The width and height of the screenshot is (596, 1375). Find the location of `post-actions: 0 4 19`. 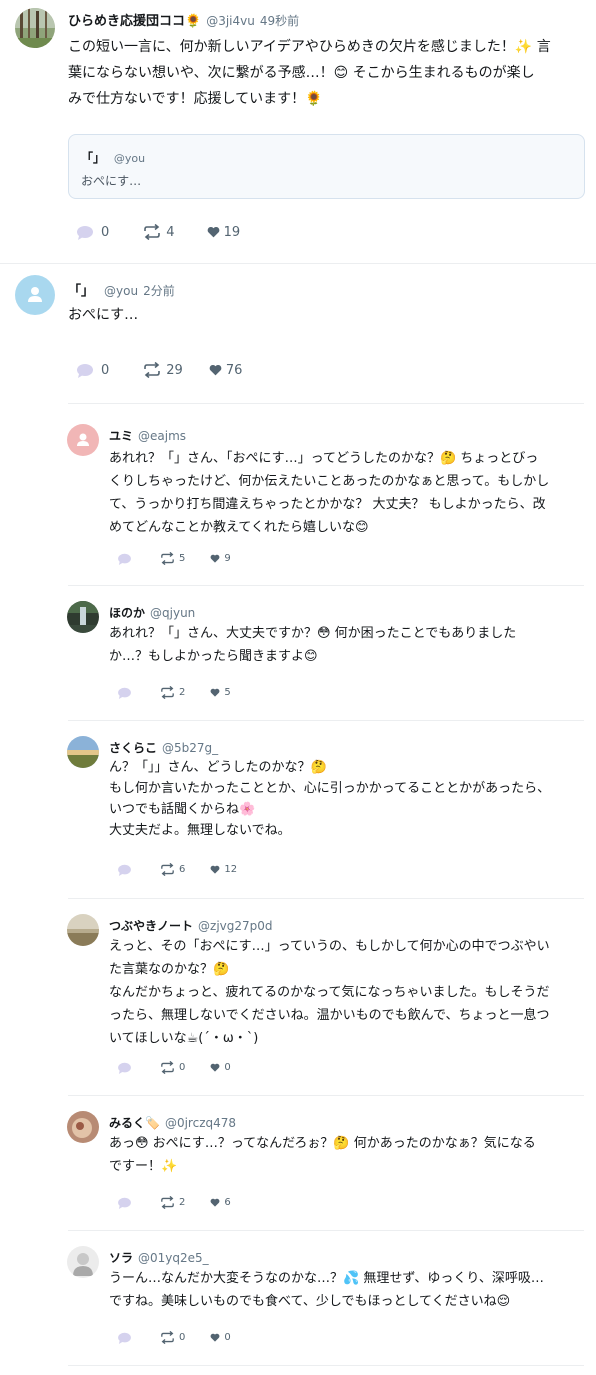

post-actions: 0 4 19 is located at coordinates (158, 232).